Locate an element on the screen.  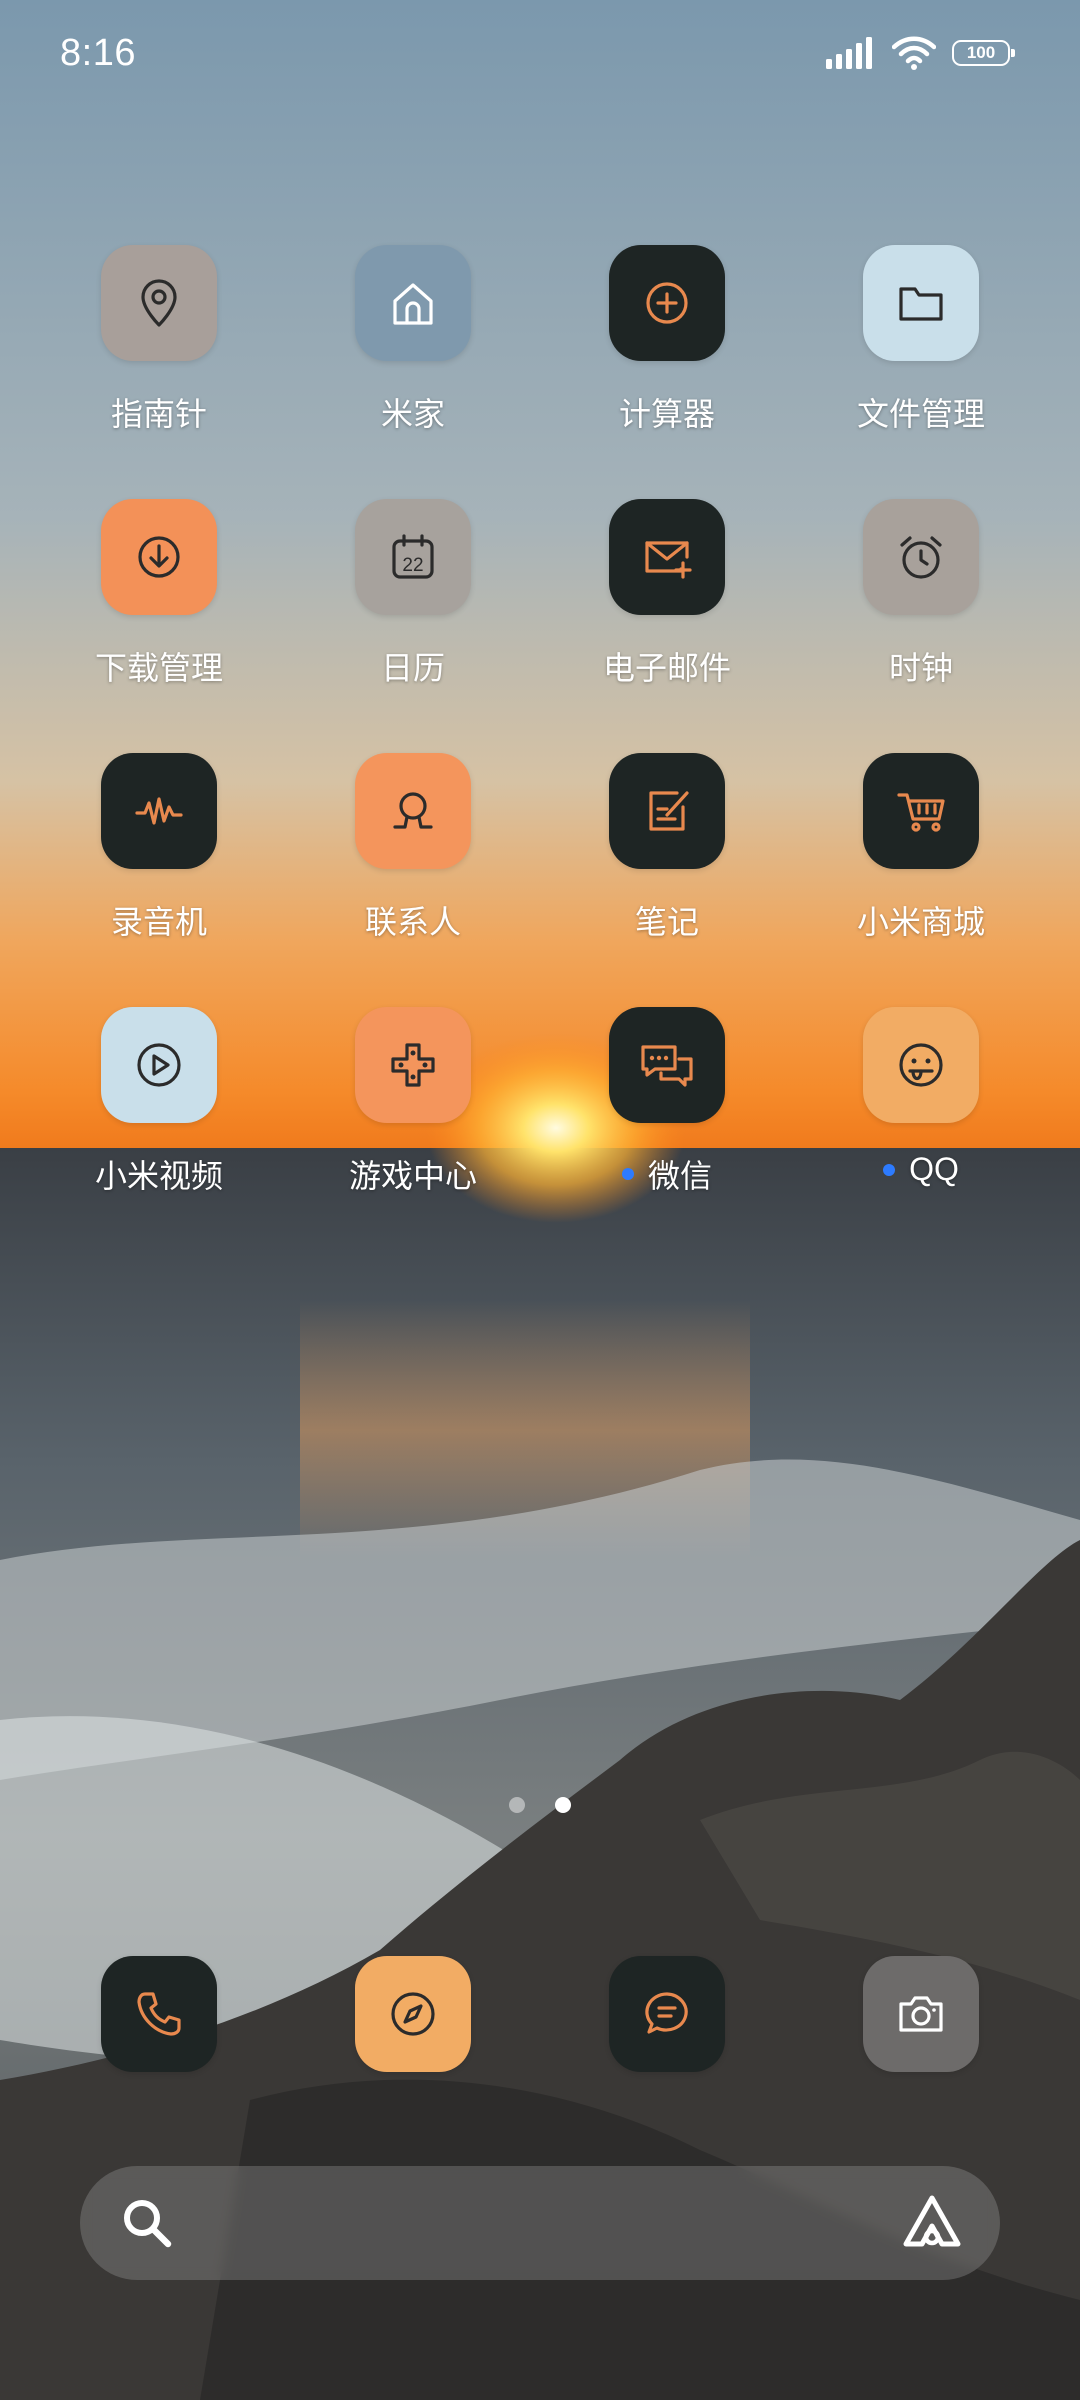
app-label: 指南针 is located at coordinates (159, 412).